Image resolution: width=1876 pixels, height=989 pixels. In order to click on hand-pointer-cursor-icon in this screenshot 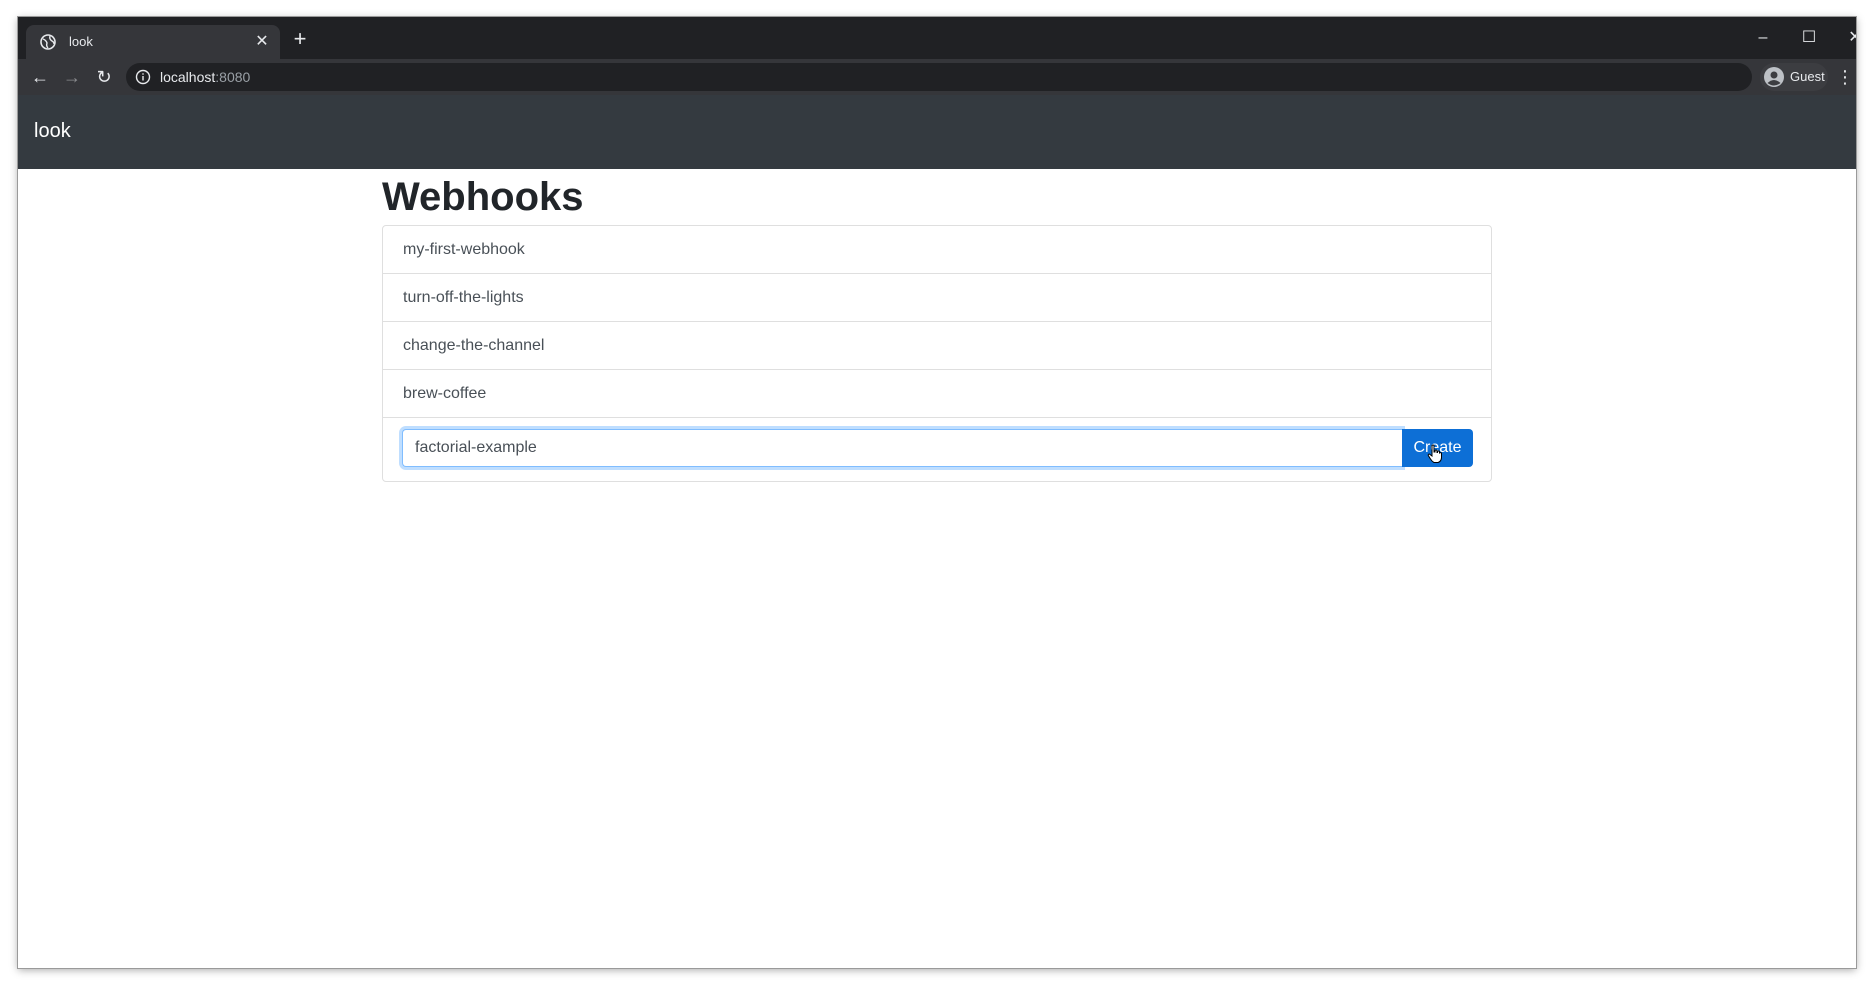, I will do `click(1434, 453)`.